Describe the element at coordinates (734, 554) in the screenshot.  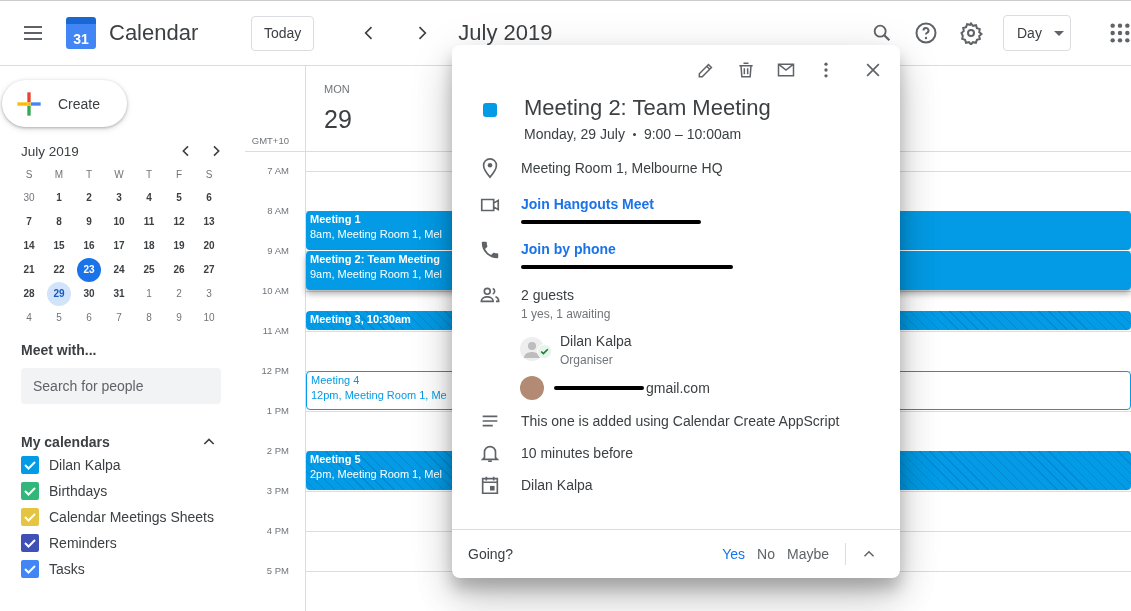
I see `rsvp-option: Yes` at that location.